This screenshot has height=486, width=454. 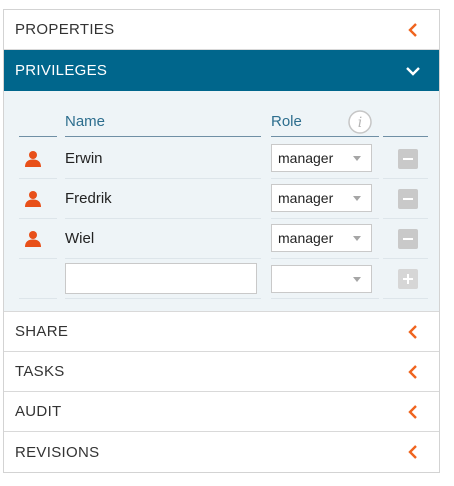 What do you see at coordinates (221, 452) in the screenshot?
I see `section-revisions: REVISIONS` at bounding box center [221, 452].